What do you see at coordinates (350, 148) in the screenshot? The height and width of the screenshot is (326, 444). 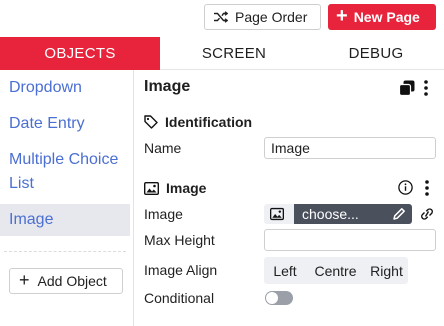 I see `name-input` at bounding box center [350, 148].